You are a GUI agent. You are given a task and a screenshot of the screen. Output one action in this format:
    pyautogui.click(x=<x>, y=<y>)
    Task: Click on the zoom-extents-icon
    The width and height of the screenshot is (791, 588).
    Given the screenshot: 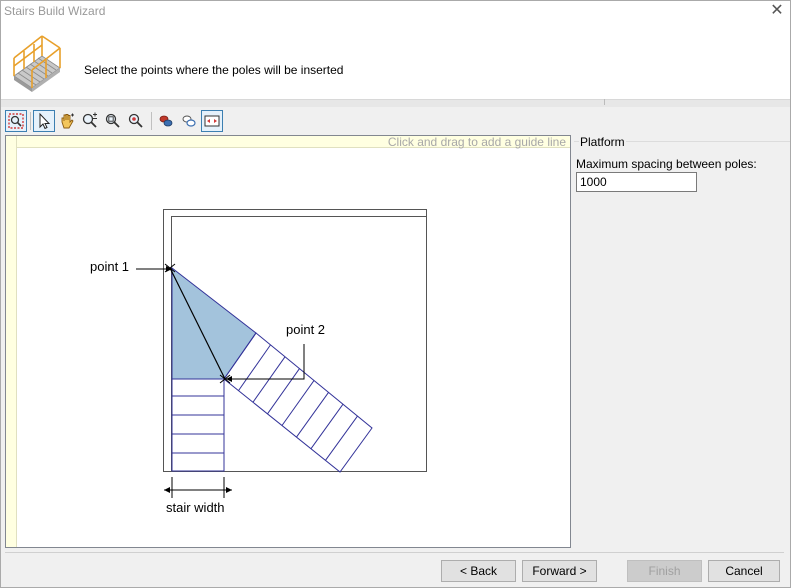 What is the action you would take?
    pyautogui.click(x=136, y=121)
    